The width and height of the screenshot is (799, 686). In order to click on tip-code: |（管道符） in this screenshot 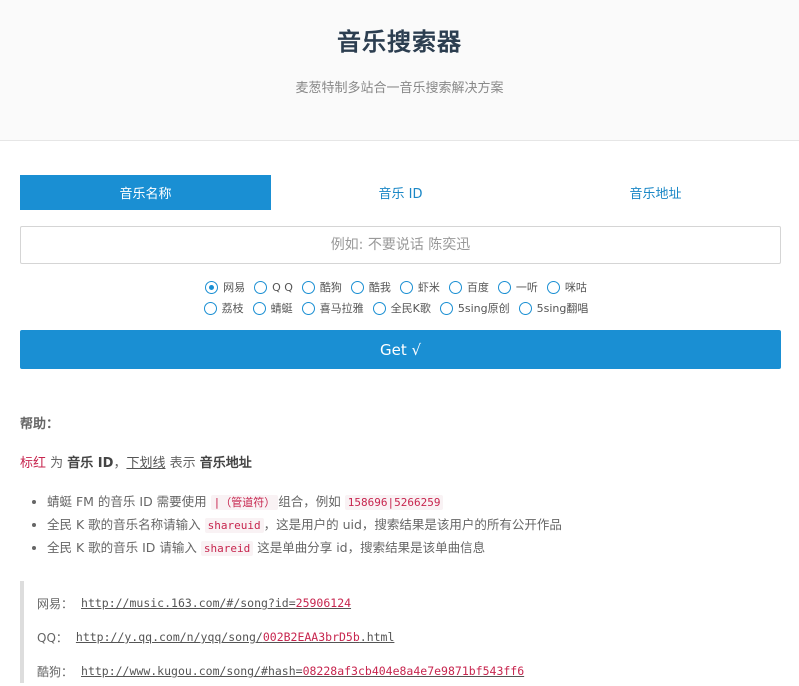, I will do `click(244, 502)`.